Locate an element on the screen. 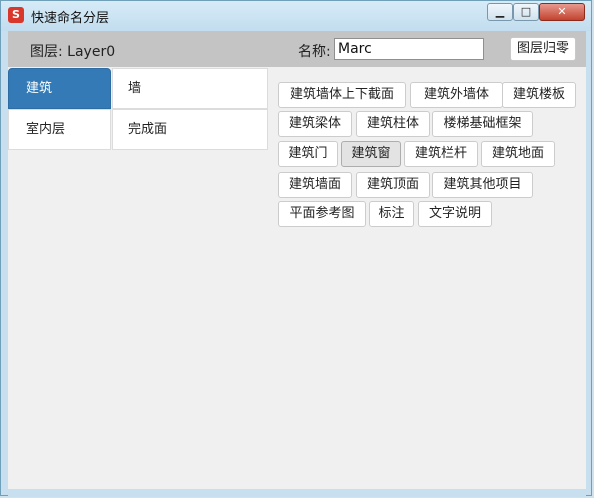 The image size is (594, 498). minimize-button: ▁ is located at coordinates (500, 12).